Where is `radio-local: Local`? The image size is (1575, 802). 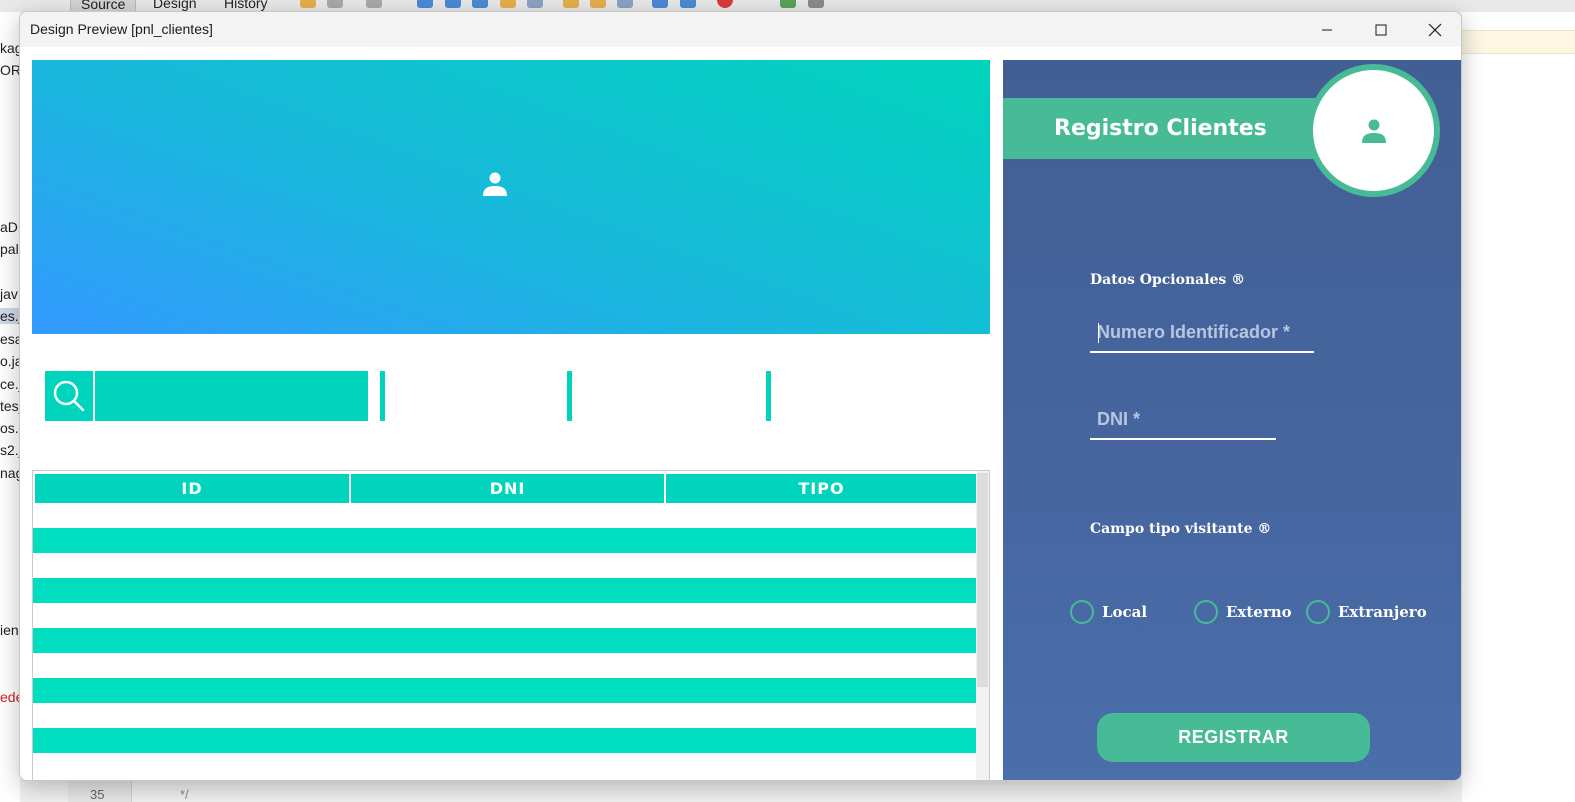 radio-local: Local is located at coordinates (1108, 612).